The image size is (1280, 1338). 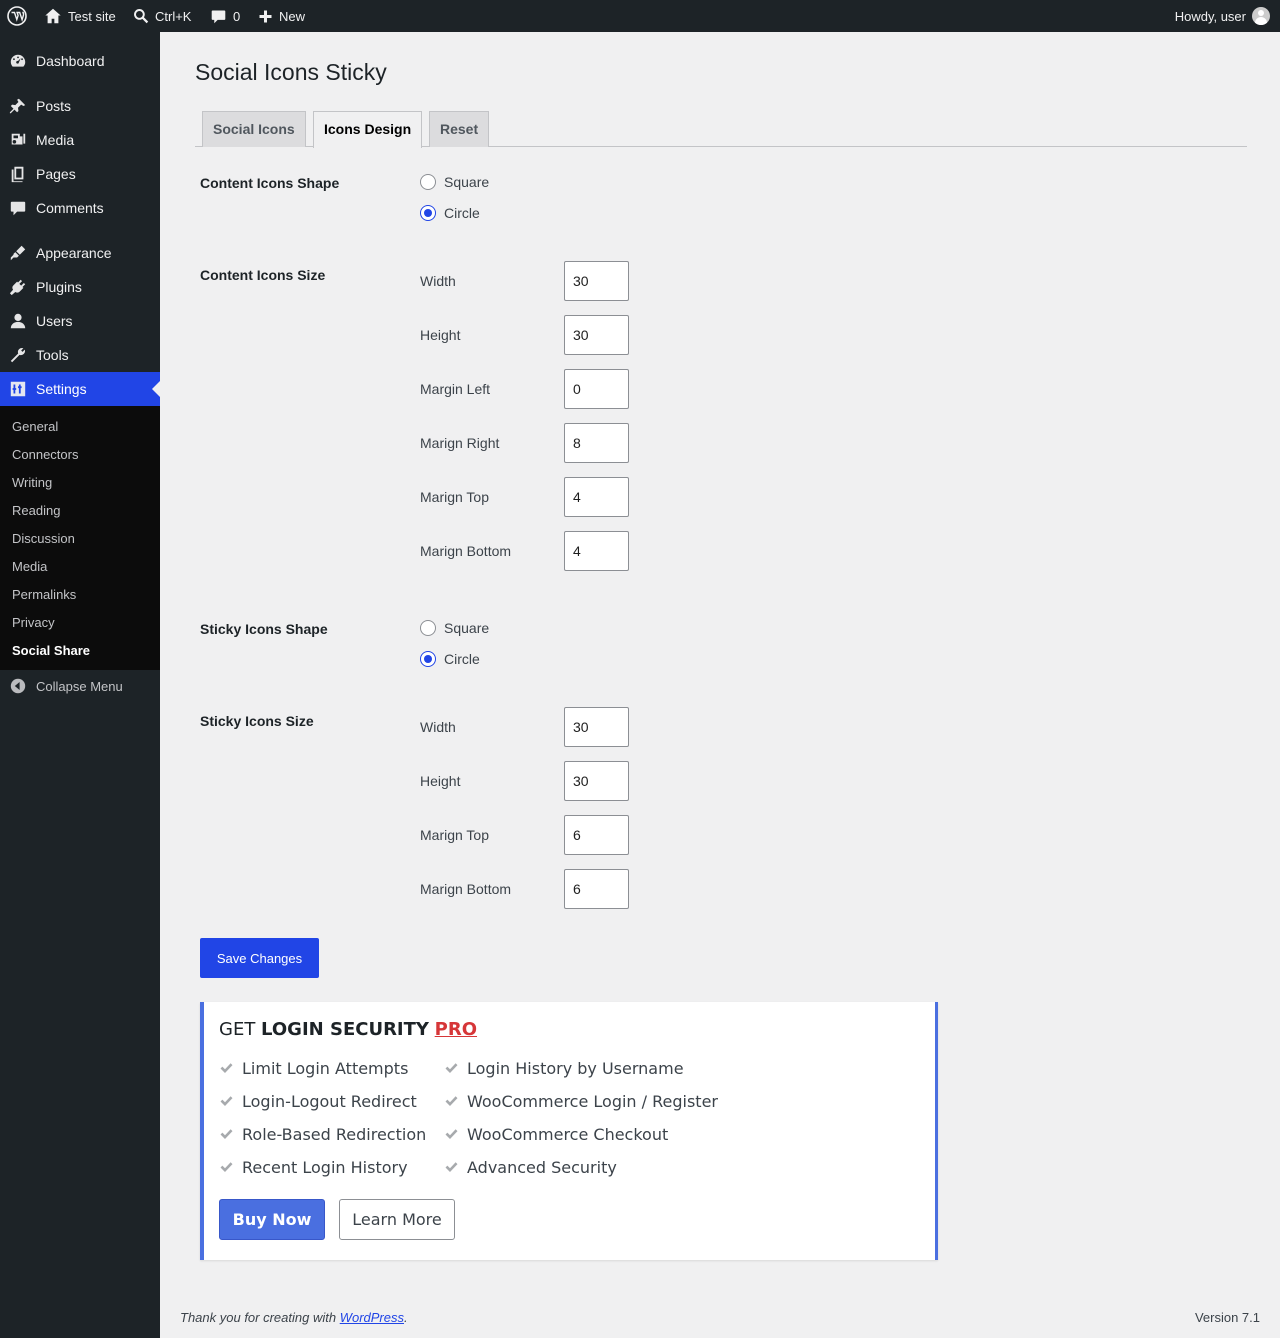 What do you see at coordinates (428, 659) in the screenshot?
I see `sticky-shape-circle-radio` at bounding box center [428, 659].